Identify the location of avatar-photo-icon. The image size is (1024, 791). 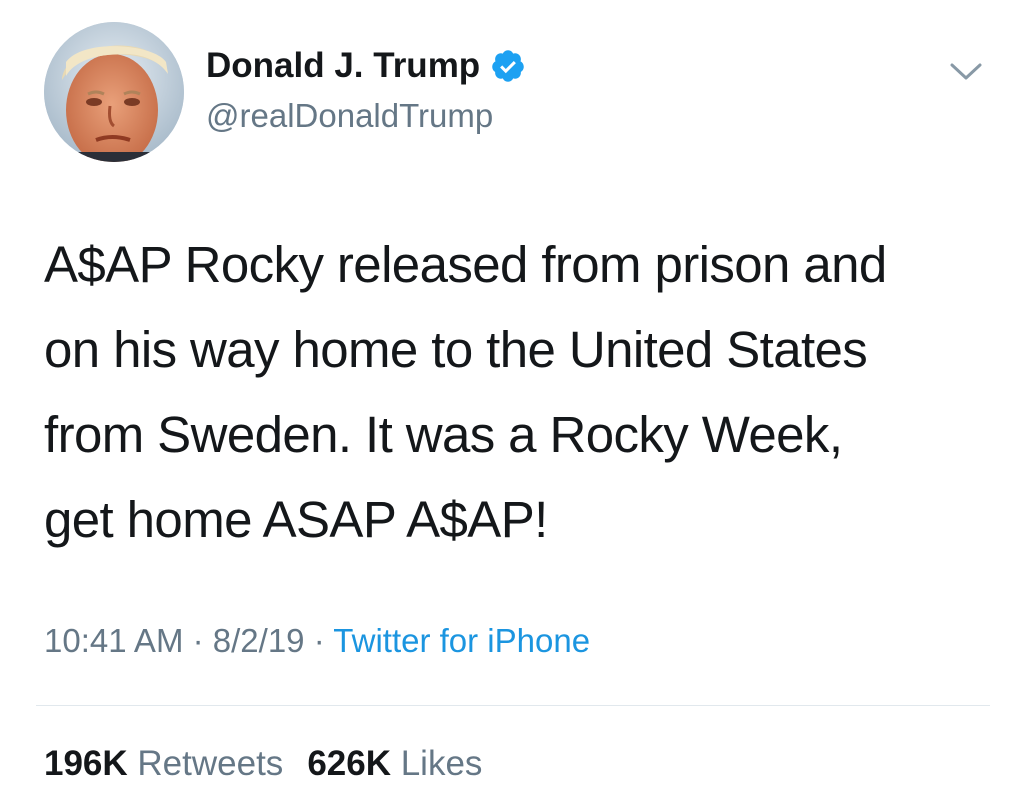
(114, 92).